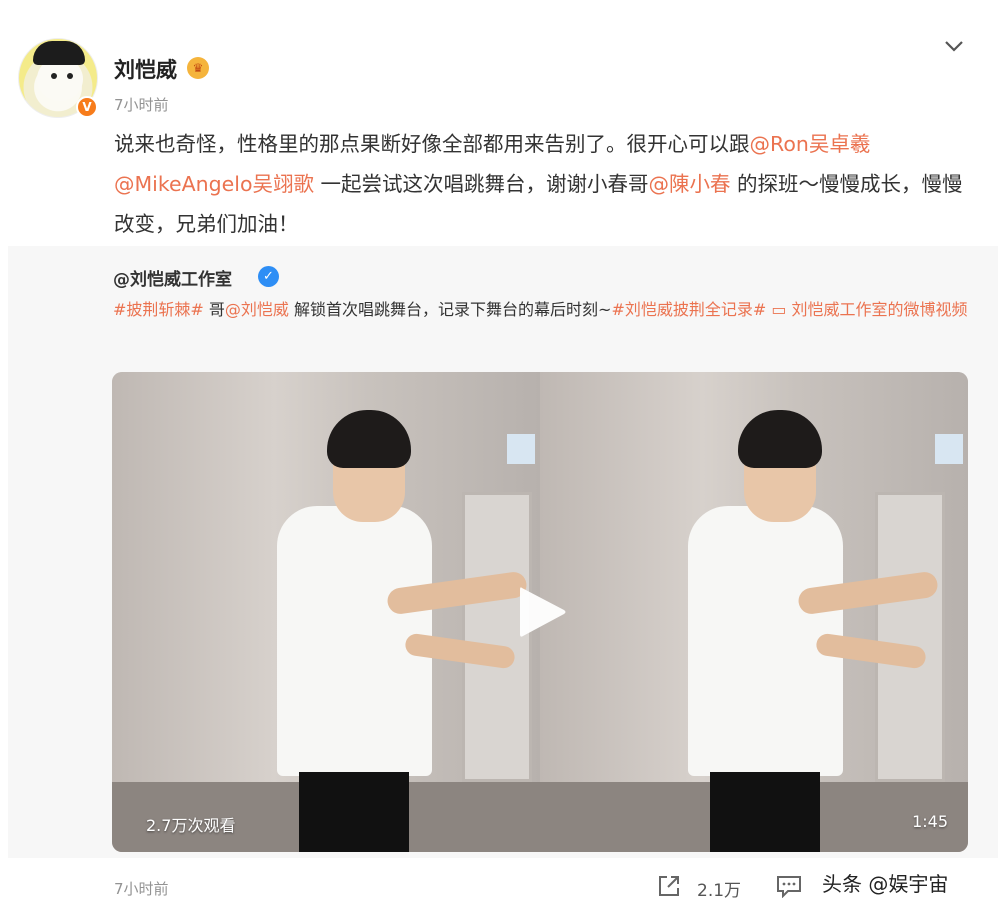 The height and width of the screenshot is (918, 1005). I want to click on mention-link: @MikeAngelo吴翊歌, so click(214, 184).